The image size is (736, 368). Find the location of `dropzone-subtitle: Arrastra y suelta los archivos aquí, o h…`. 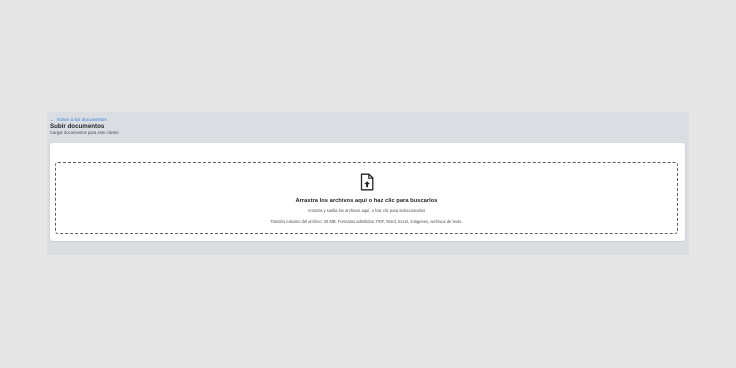

dropzone-subtitle: Arrastra y suelta los archivos aquí, o h… is located at coordinates (366, 210).